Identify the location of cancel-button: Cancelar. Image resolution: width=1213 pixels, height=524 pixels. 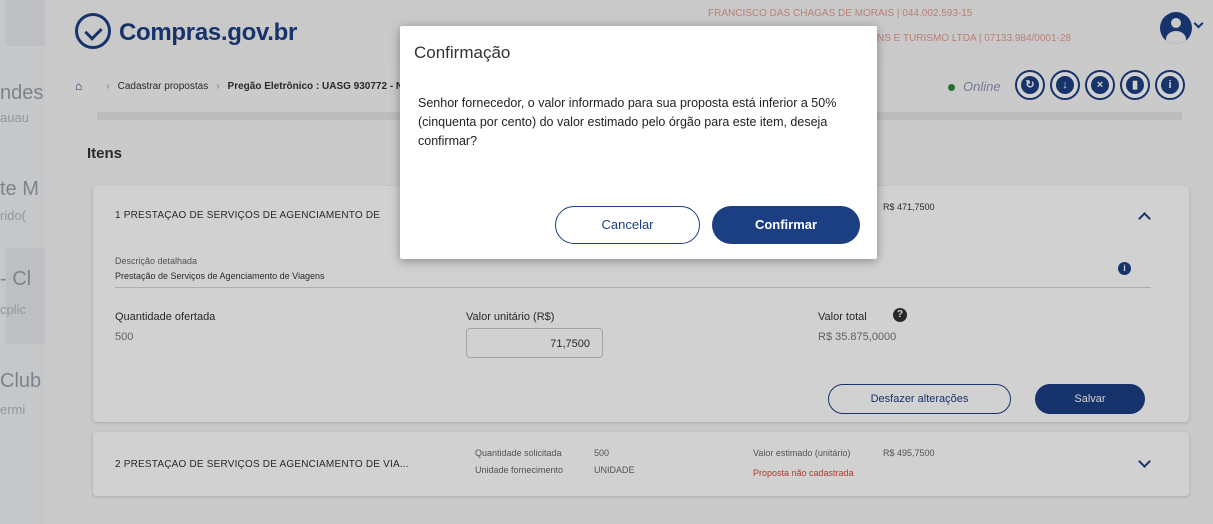
(627, 225).